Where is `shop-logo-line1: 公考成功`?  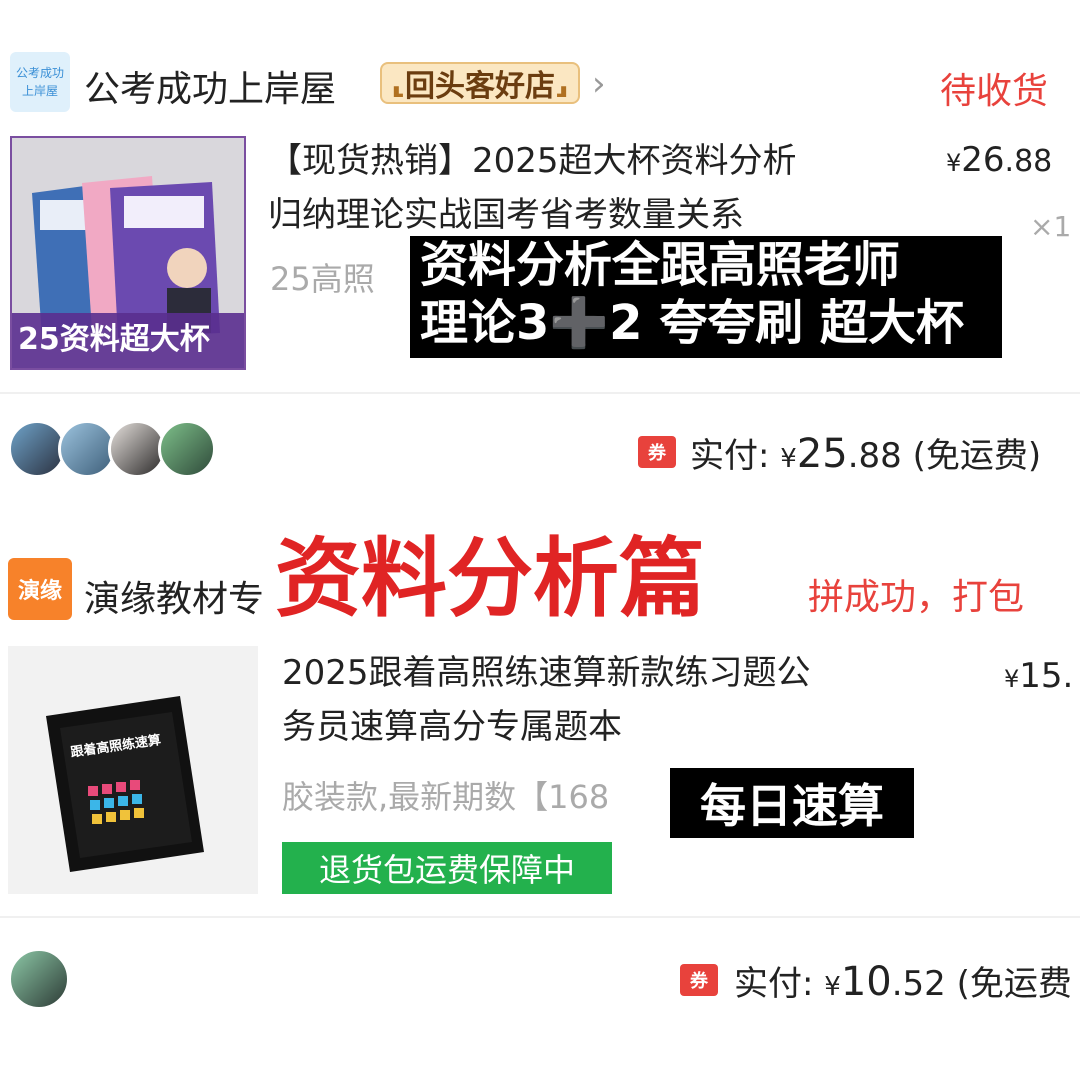 shop-logo-line1: 公考成功 is located at coordinates (39, 73).